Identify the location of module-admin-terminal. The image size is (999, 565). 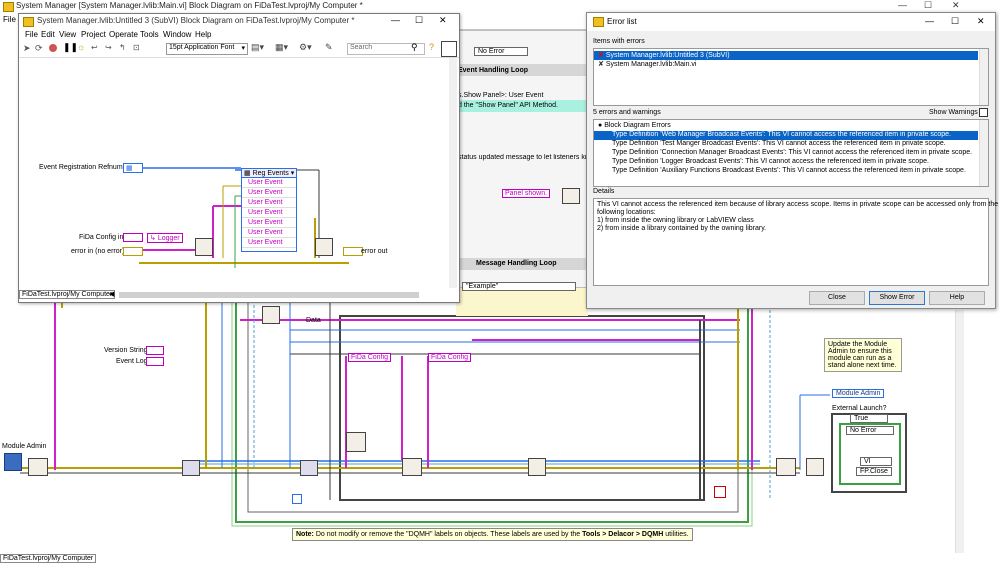
(13, 462).